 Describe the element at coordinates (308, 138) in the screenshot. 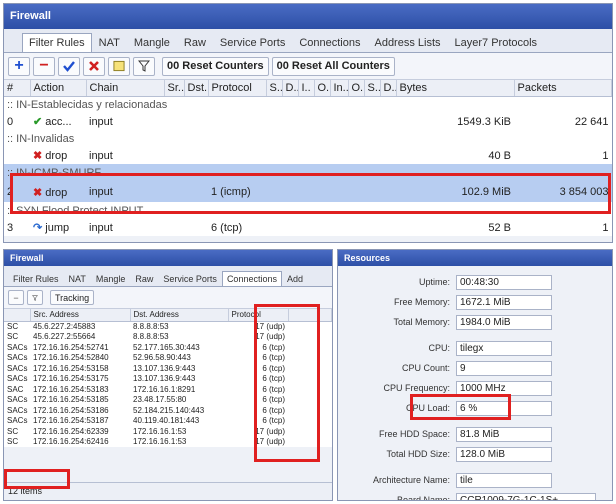

I see `rule-comment-row: :: IN-Invalidas` at that location.